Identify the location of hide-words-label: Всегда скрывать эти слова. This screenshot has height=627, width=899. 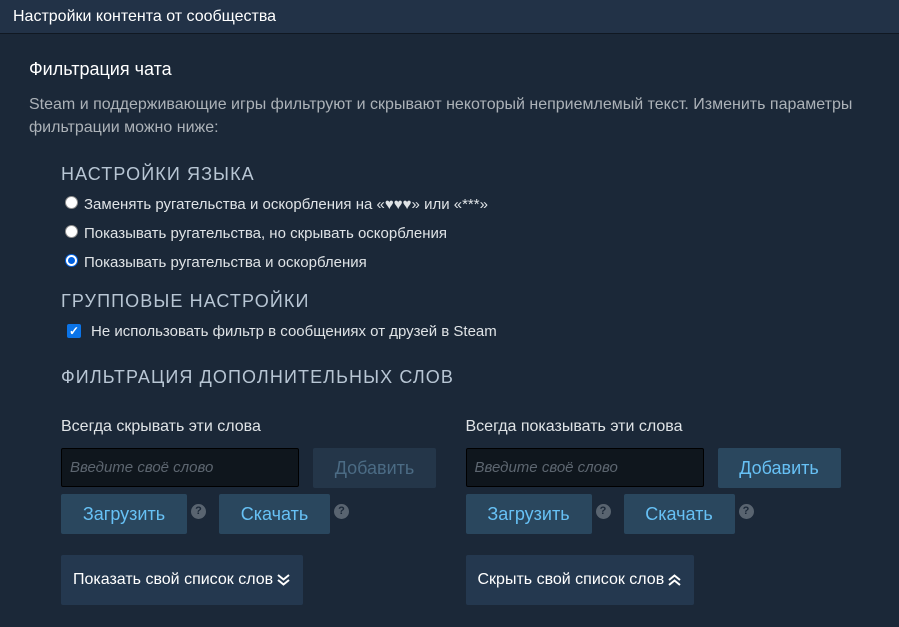
(161, 426).